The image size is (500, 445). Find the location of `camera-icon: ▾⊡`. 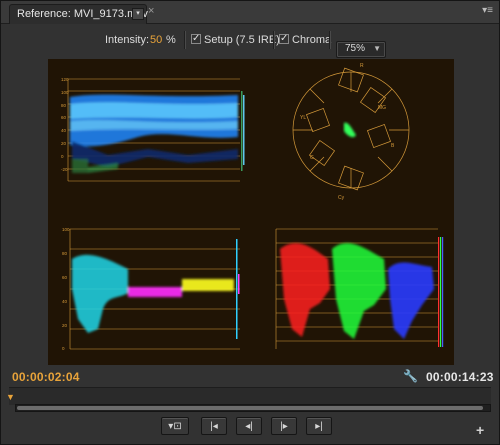

camera-icon: ▾⊡ is located at coordinates (175, 426).